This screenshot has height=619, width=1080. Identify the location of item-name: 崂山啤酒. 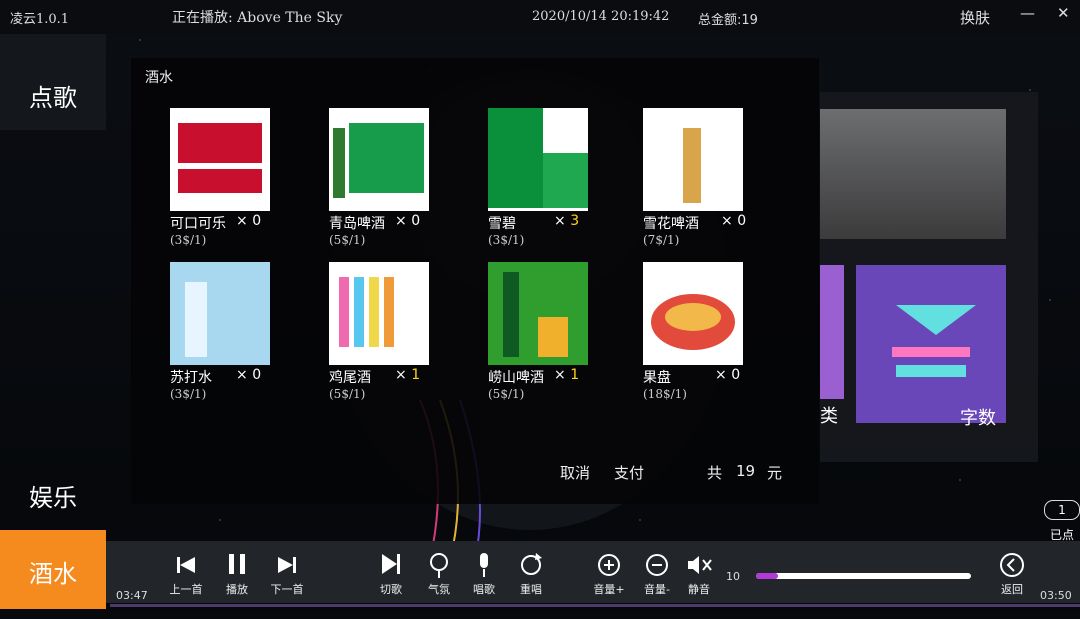
(516, 378).